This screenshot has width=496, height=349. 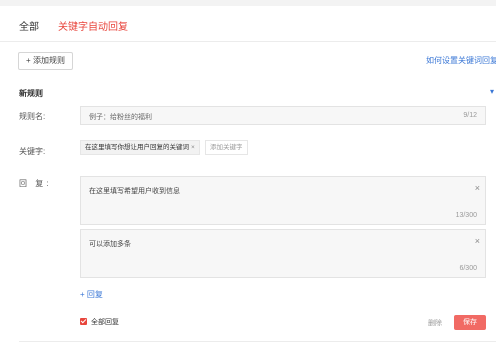 What do you see at coordinates (470, 115) in the screenshot?
I see `rule-name-counter: 9/12` at bounding box center [470, 115].